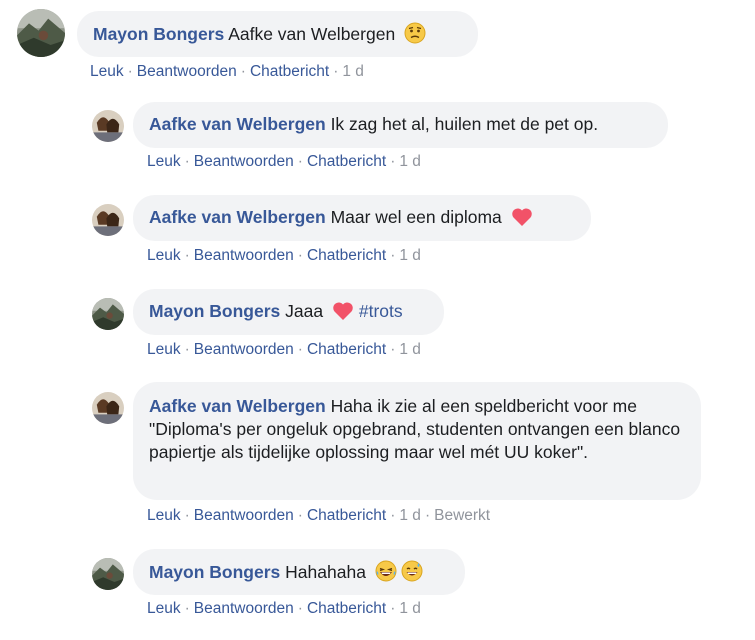 The image size is (755, 640). Describe the element at coordinates (415, 36) in the screenshot. I see `worried-face-icon` at that location.